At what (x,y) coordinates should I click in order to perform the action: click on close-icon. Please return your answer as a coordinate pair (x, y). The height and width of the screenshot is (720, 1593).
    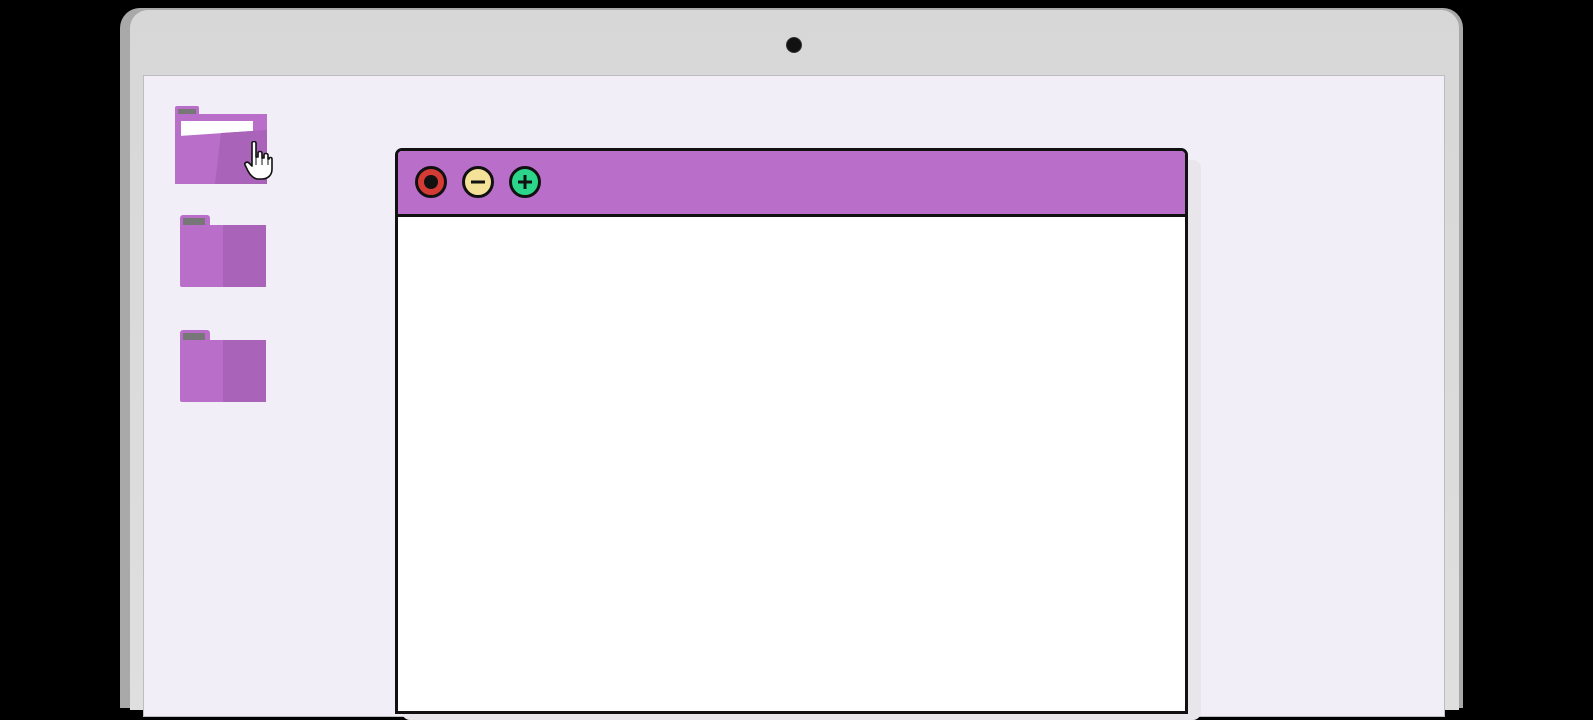
    Looking at the image, I should click on (431, 182).